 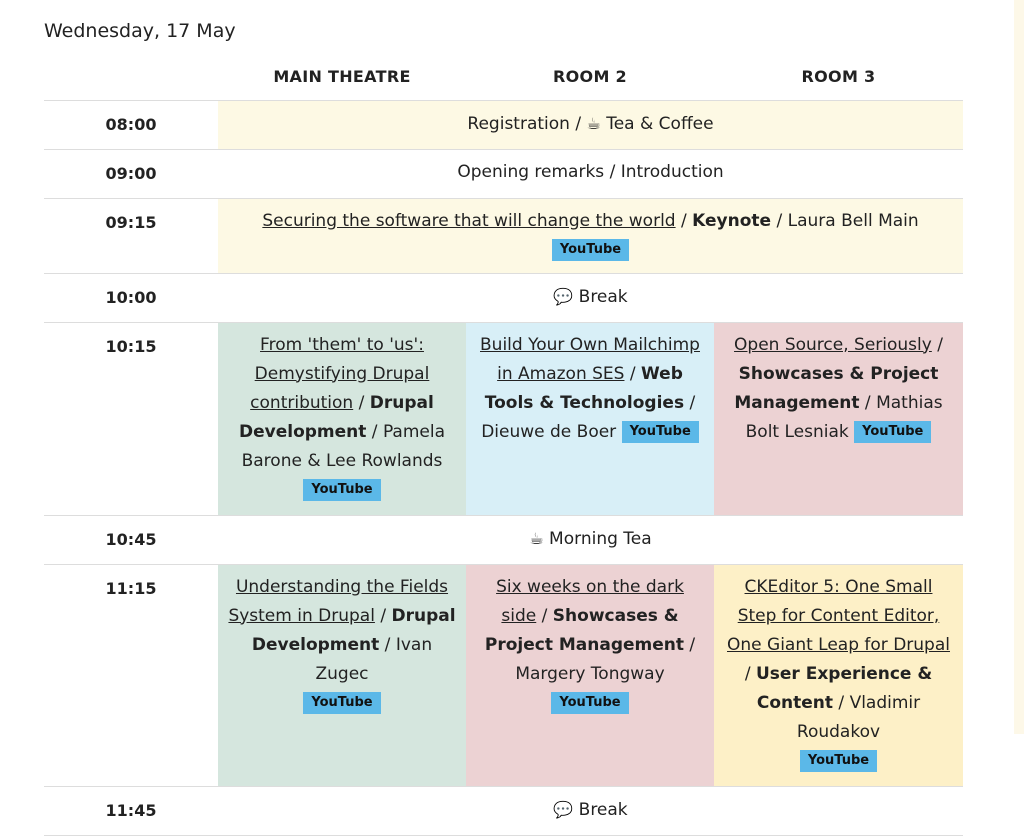 I want to click on session-cell-opening: Opening remarks / Introduction, so click(x=590, y=174).